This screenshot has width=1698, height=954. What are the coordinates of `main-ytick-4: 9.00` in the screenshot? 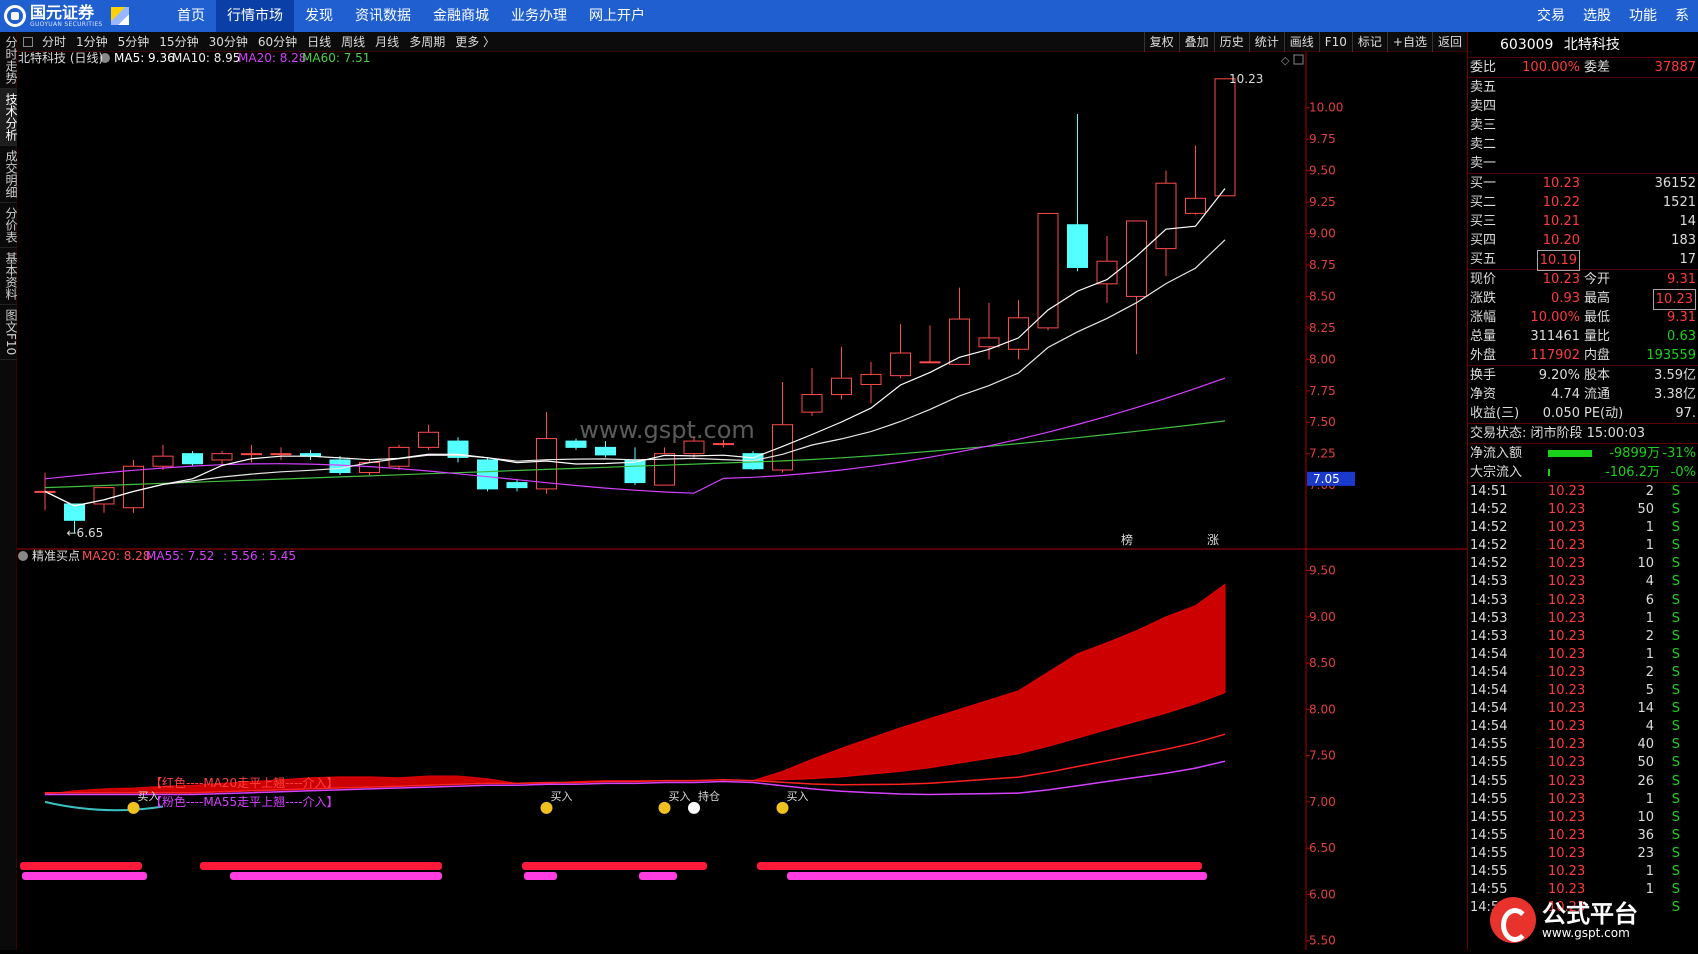 It's located at (1322, 234).